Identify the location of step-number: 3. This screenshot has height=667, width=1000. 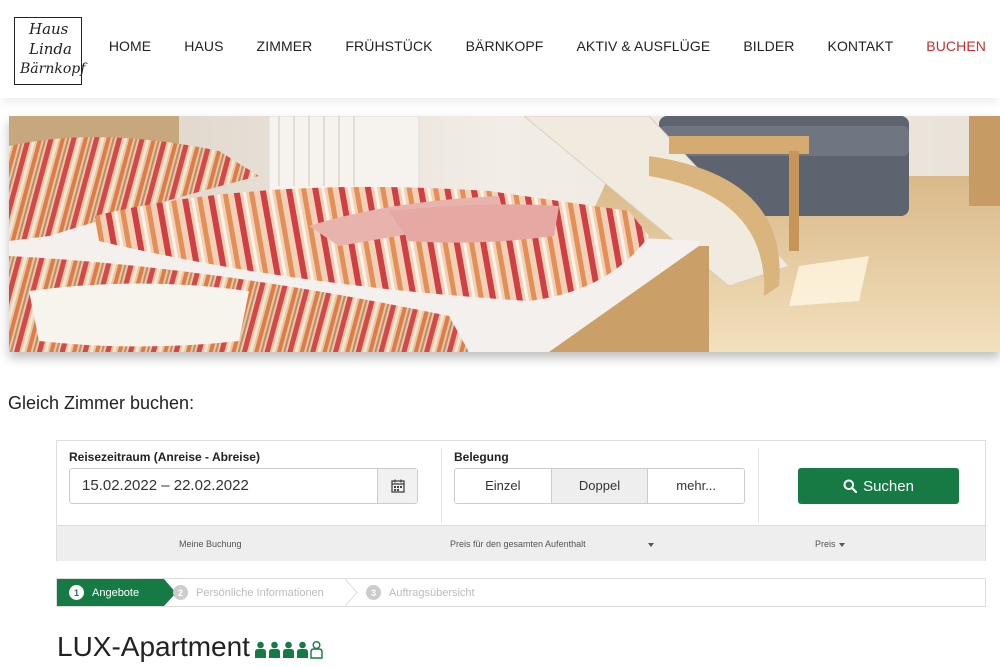
(373, 592).